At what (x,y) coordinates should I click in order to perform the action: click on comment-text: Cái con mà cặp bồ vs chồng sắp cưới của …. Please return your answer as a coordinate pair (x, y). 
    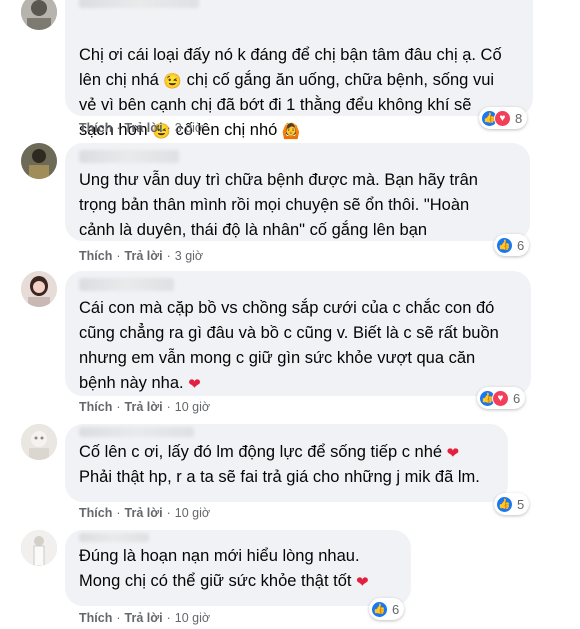
    Looking at the image, I should click on (289, 346).